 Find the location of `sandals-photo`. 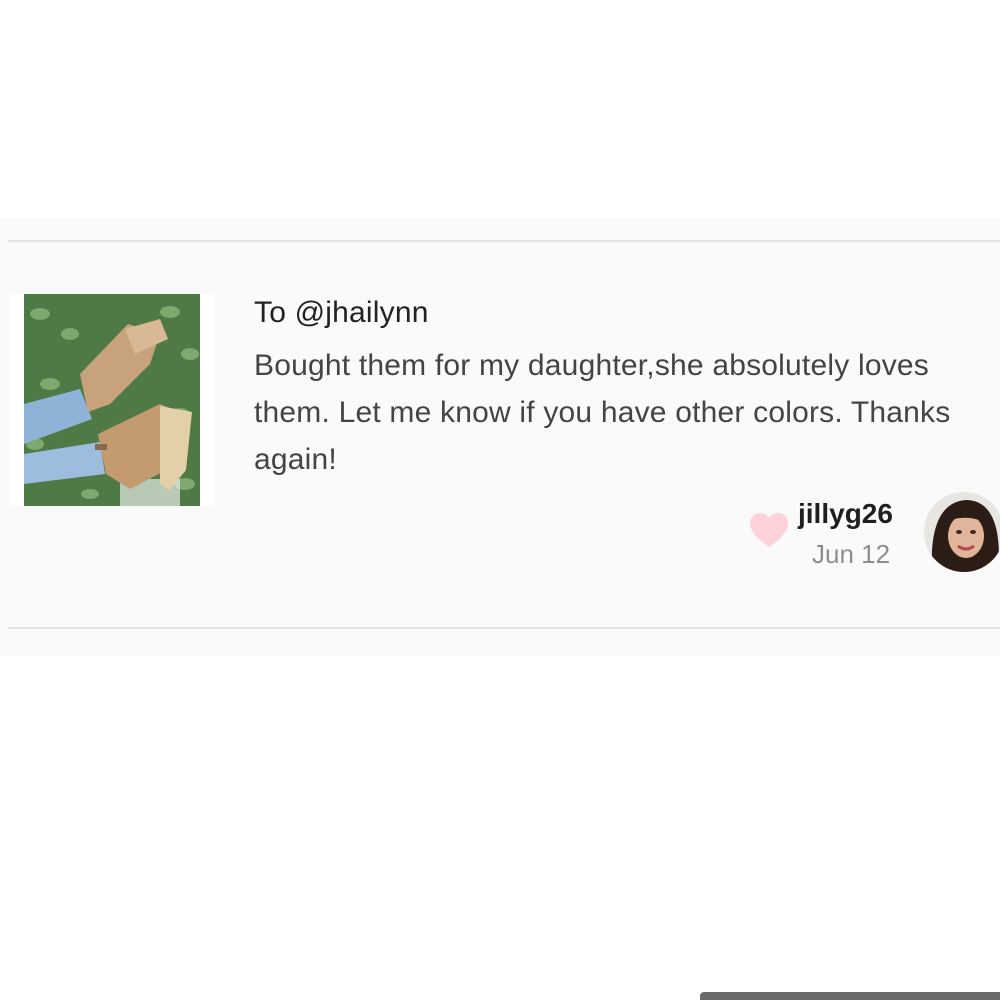

sandals-photo is located at coordinates (112, 400).